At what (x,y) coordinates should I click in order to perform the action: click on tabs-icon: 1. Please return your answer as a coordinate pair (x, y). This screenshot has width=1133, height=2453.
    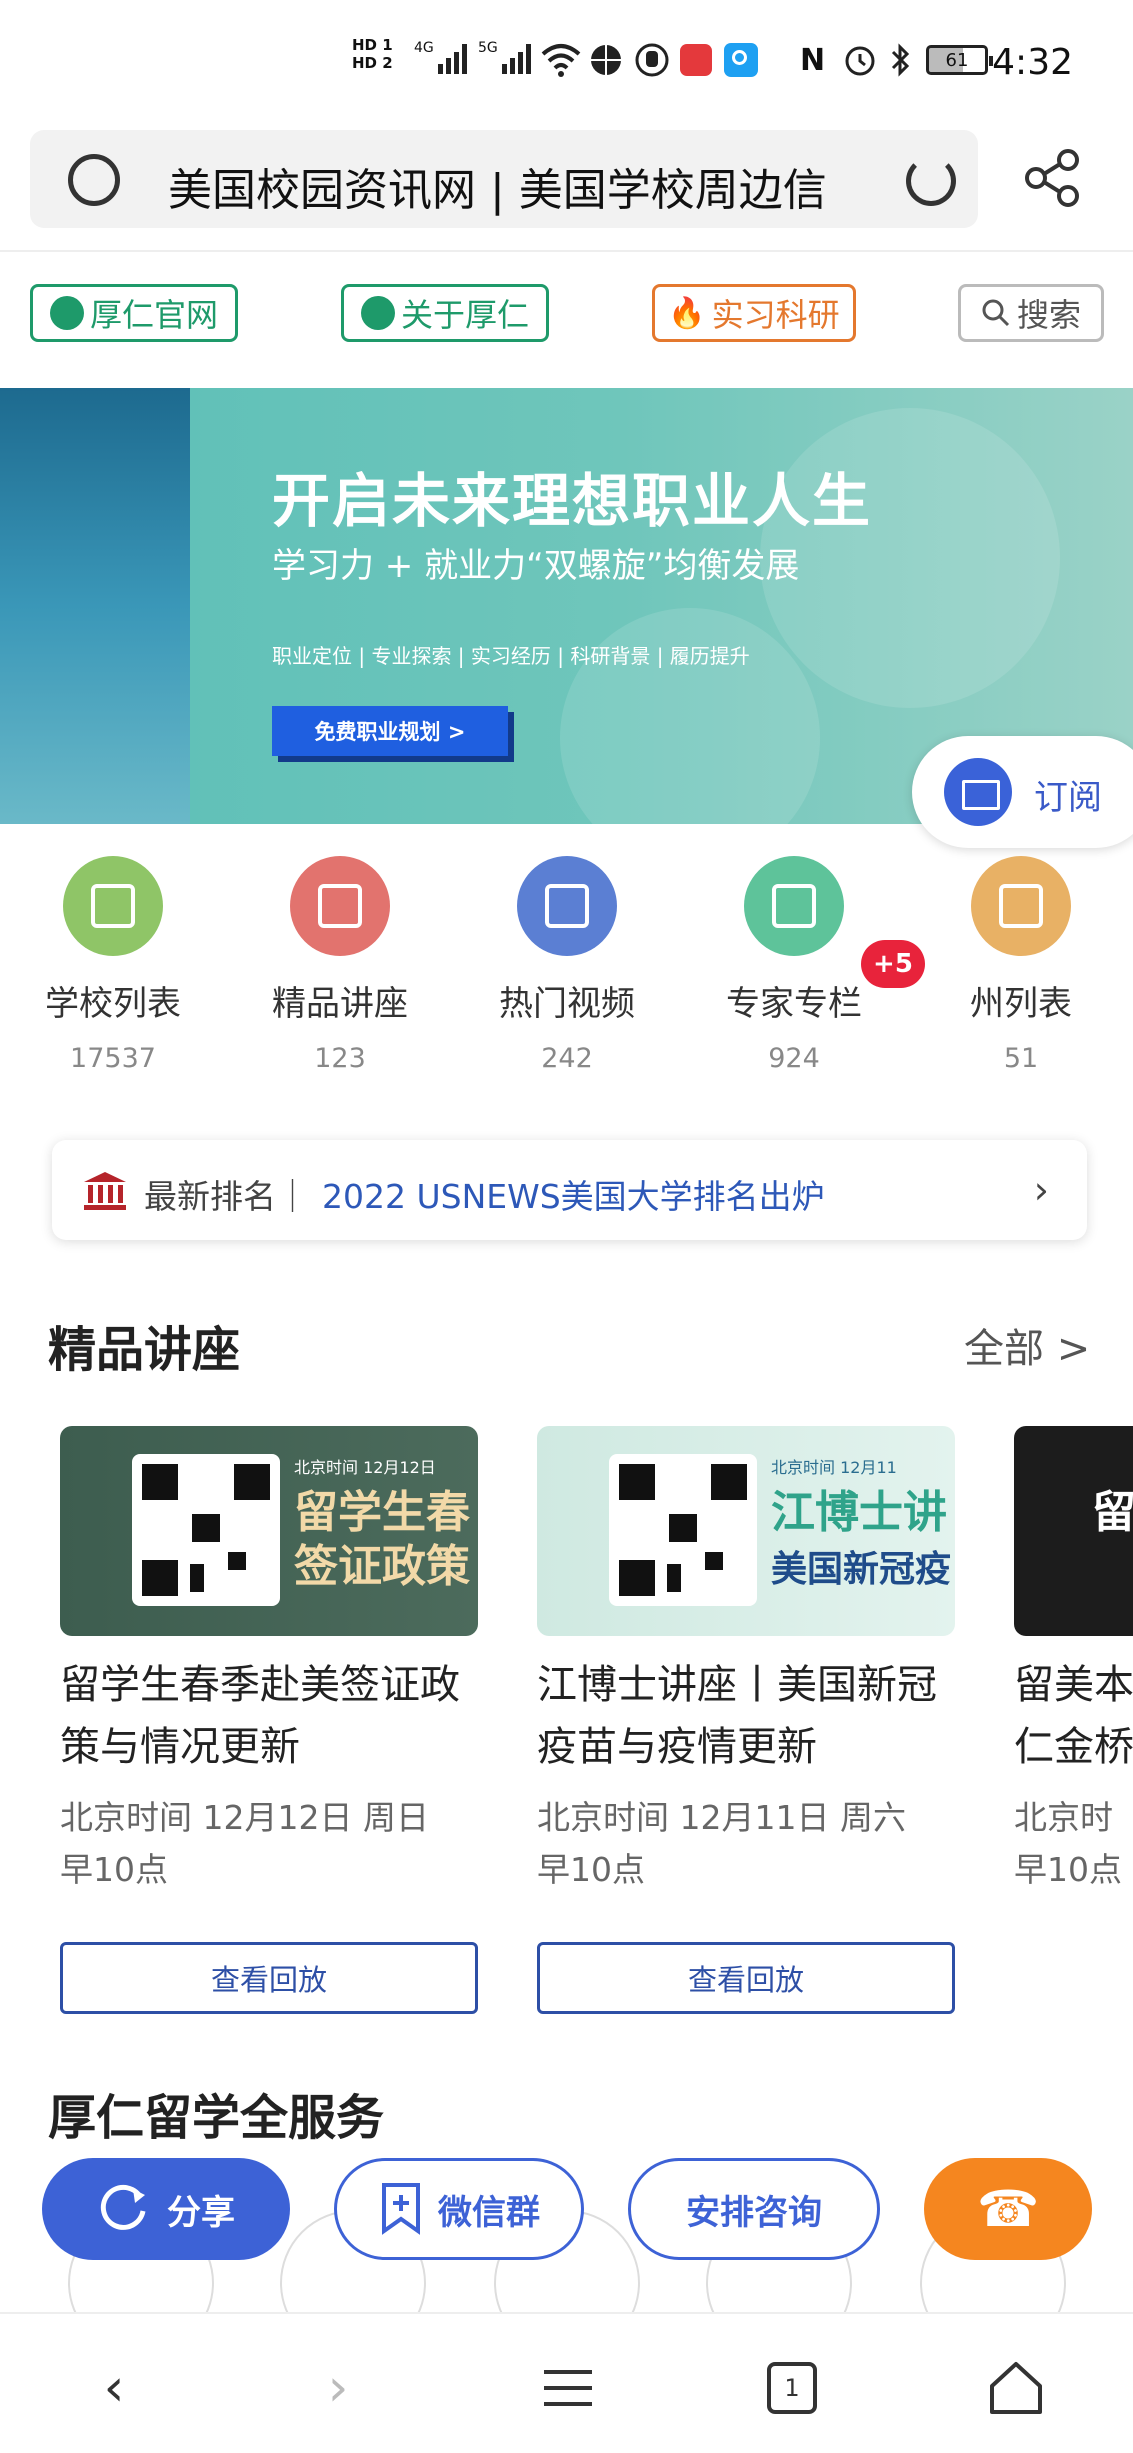
    Looking at the image, I should click on (792, 2388).